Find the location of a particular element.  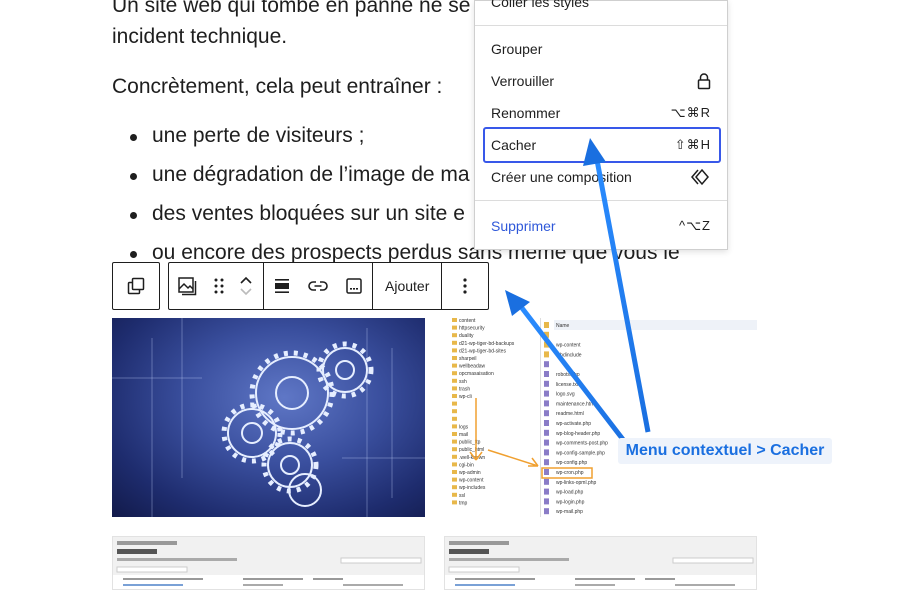

menu-item-label: Renommer is located at coordinates (526, 113).